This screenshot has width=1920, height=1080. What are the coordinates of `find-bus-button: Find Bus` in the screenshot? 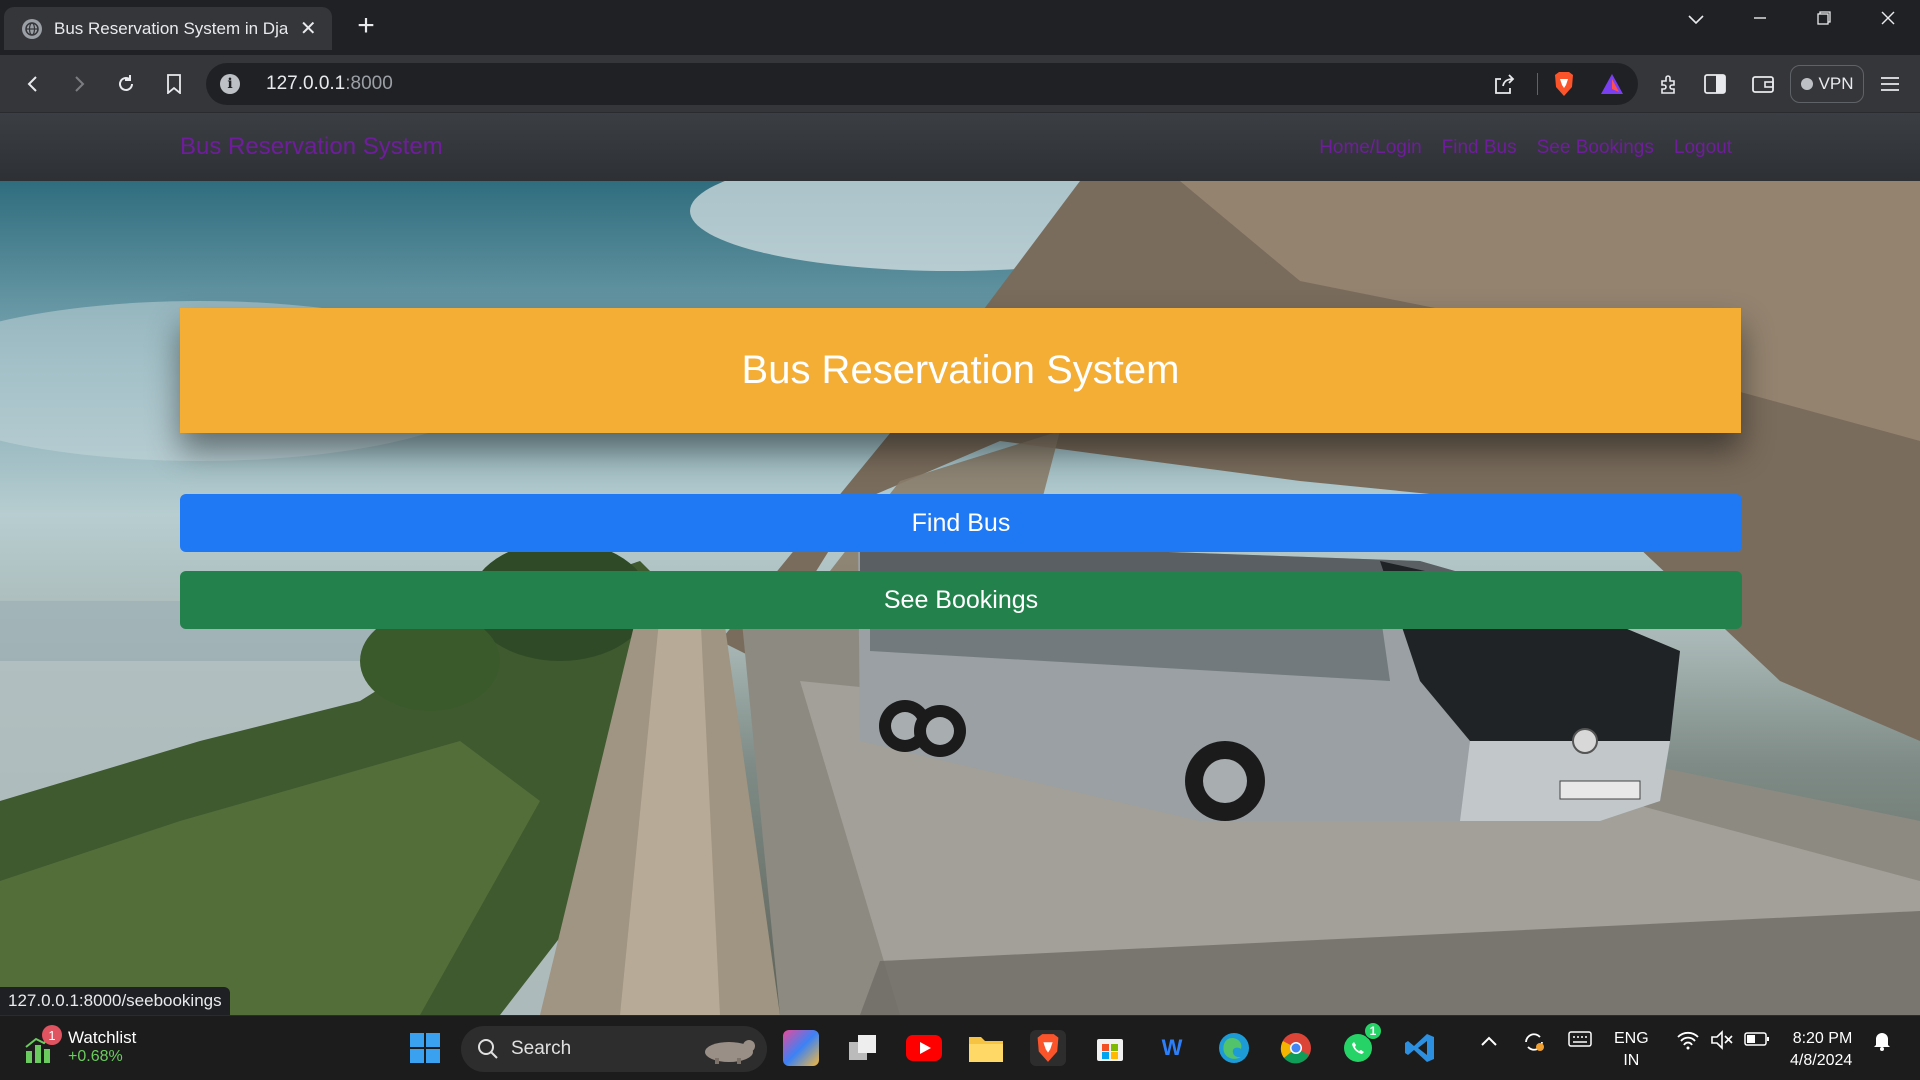 It's located at (961, 523).